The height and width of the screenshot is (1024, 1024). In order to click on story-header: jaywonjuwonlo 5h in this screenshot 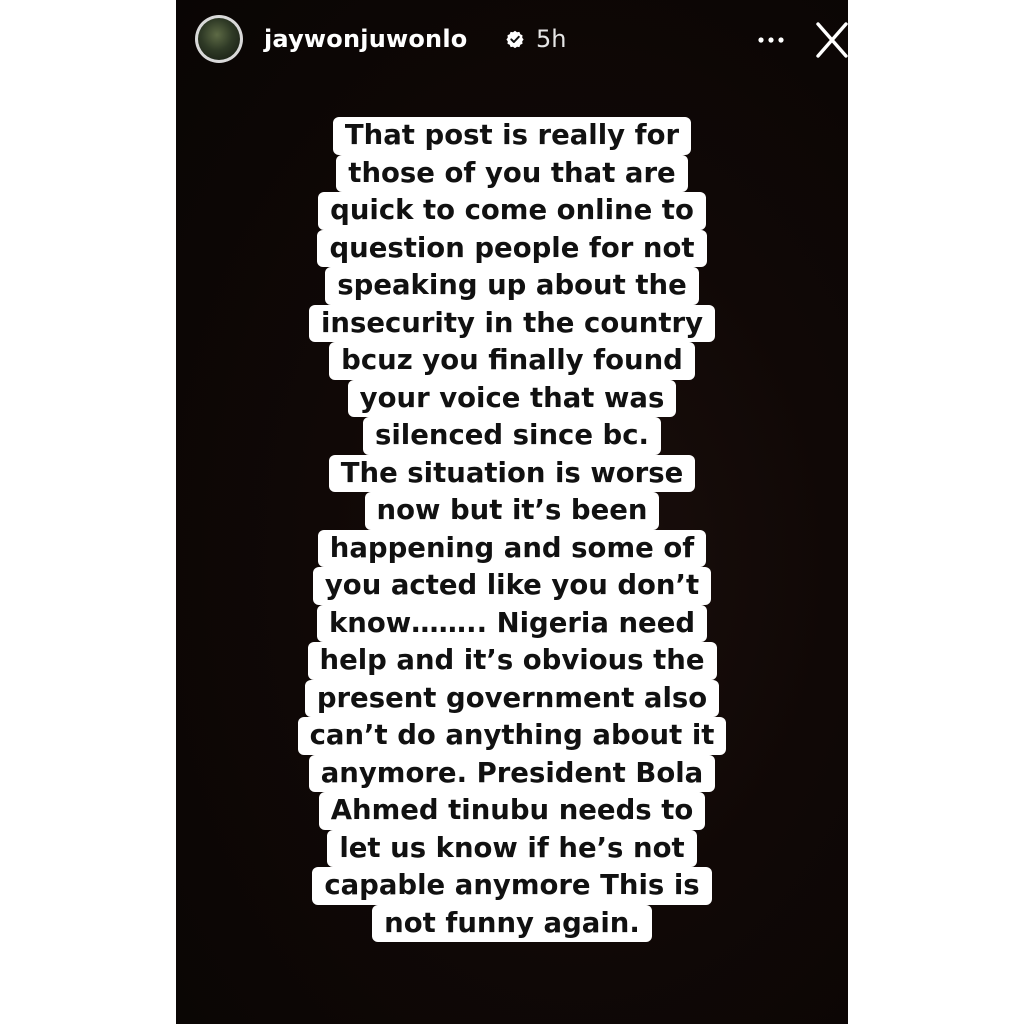, I will do `click(512, 40)`.